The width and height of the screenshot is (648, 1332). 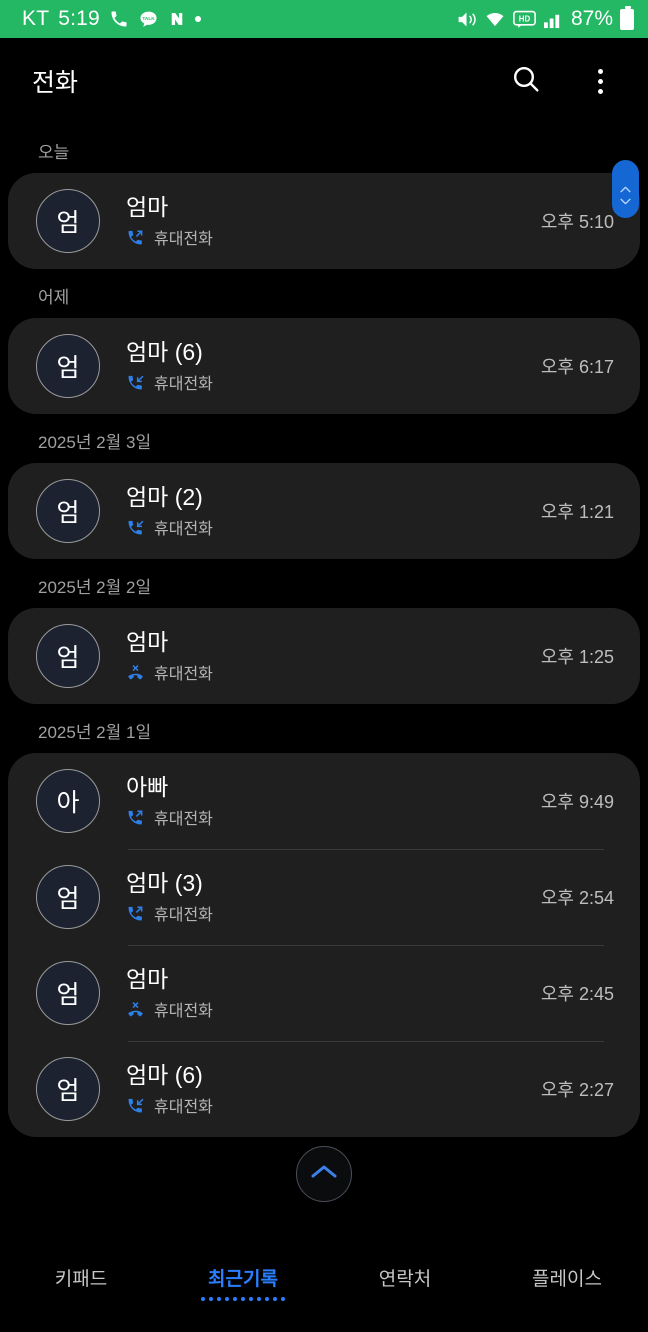 I want to click on bottom-nav-label: 키패드, so click(x=81, y=1279).